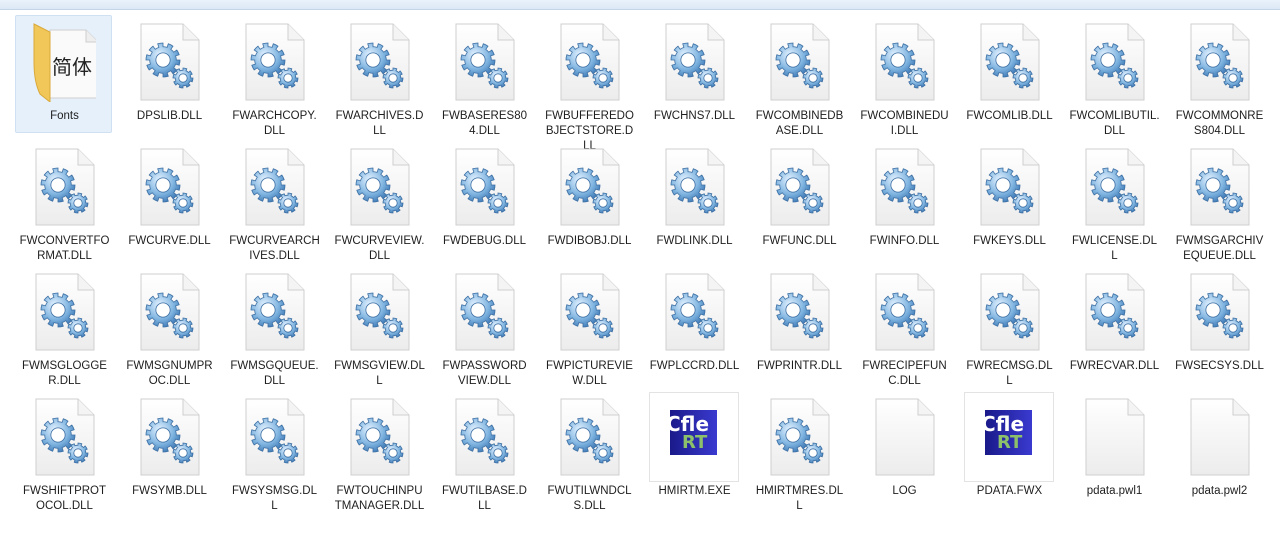 This screenshot has width=1280, height=551. Describe the element at coordinates (64, 373) in the screenshot. I see `file-name: FWMSGLOGGER.DLL` at that location.